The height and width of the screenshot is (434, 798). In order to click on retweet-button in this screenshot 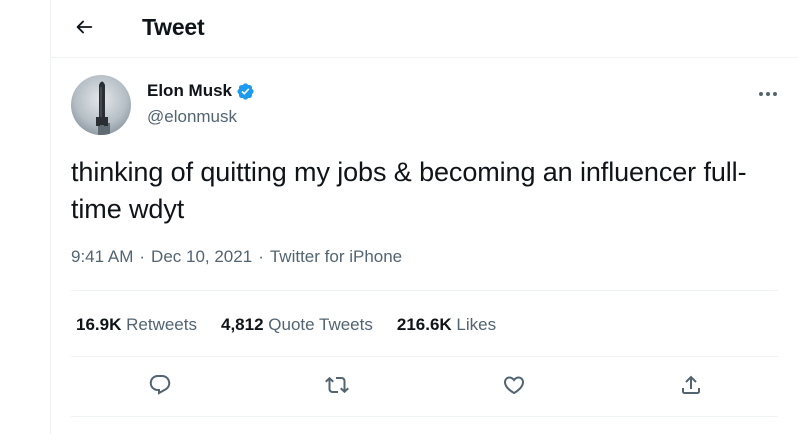, I will do `click(337, 387)`.